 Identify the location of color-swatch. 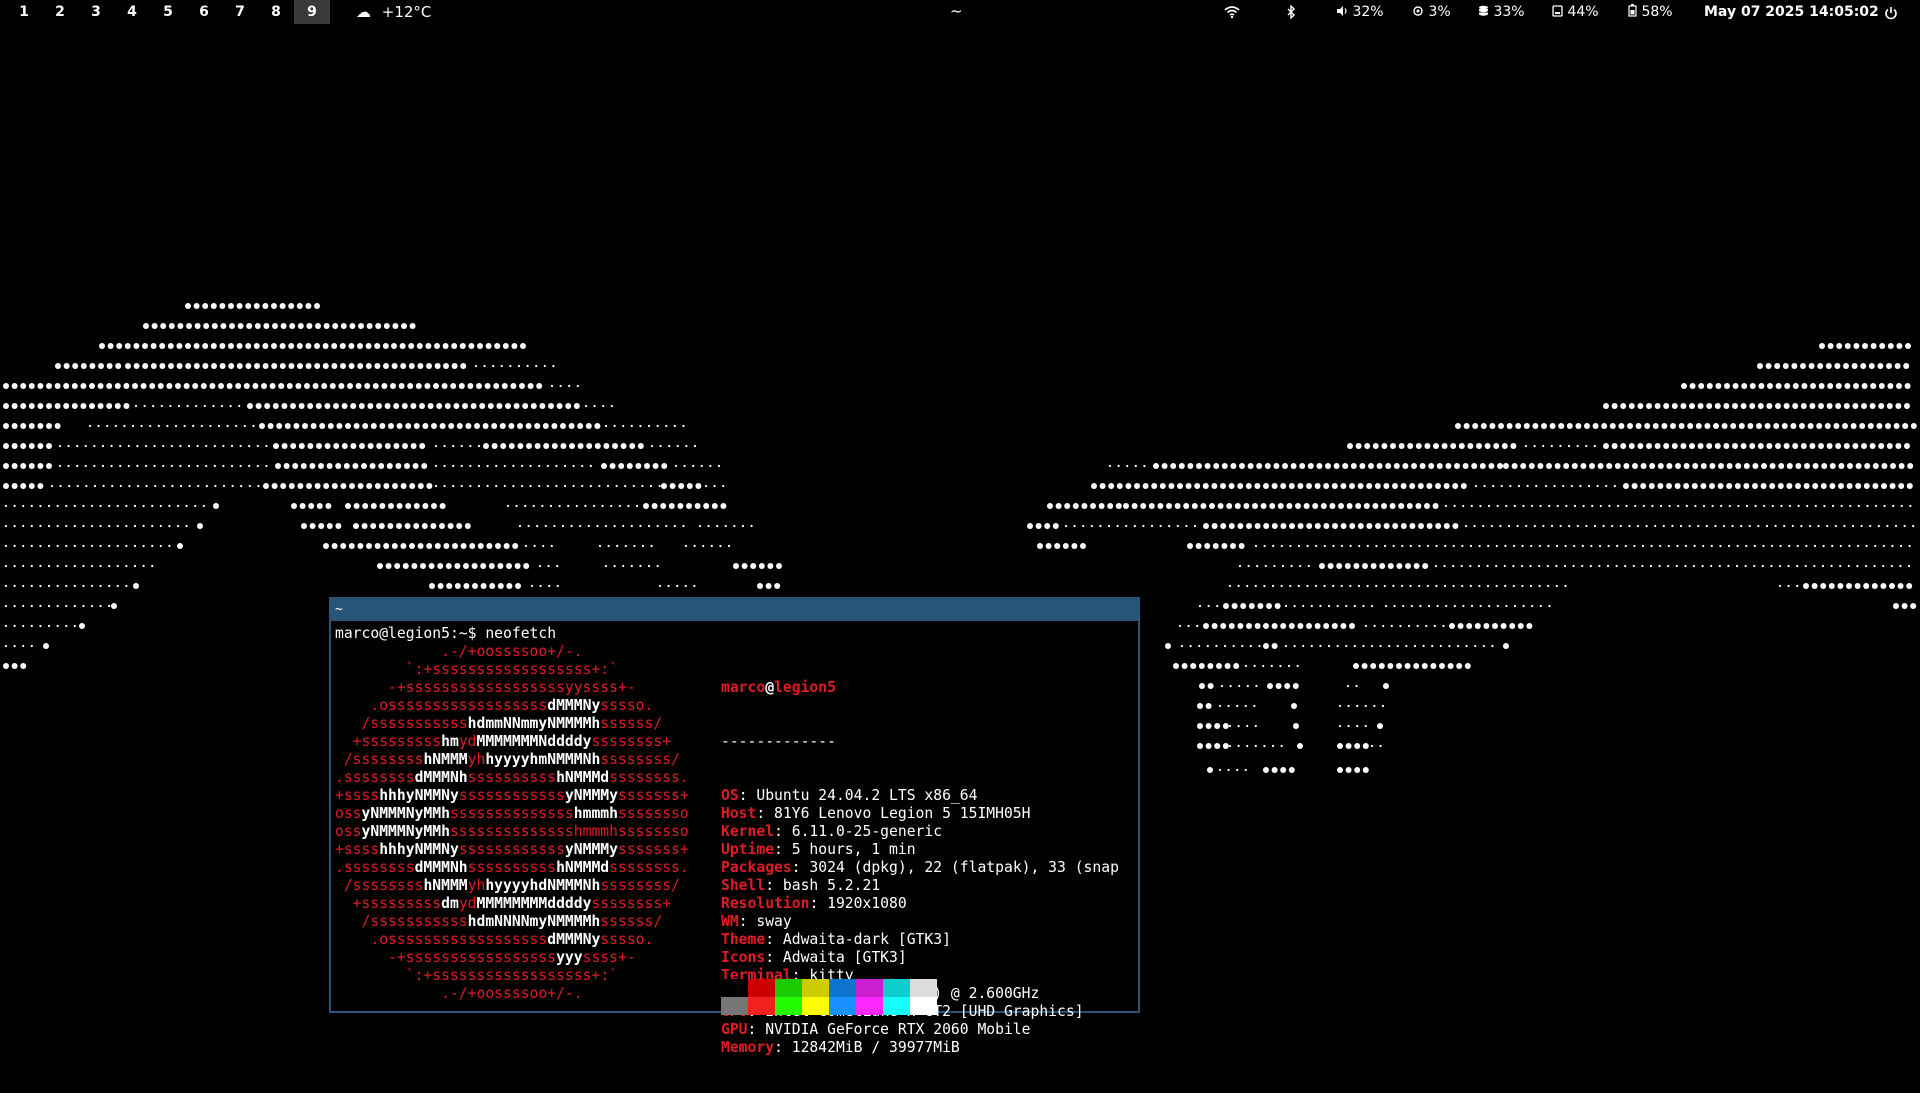
(842, 988).